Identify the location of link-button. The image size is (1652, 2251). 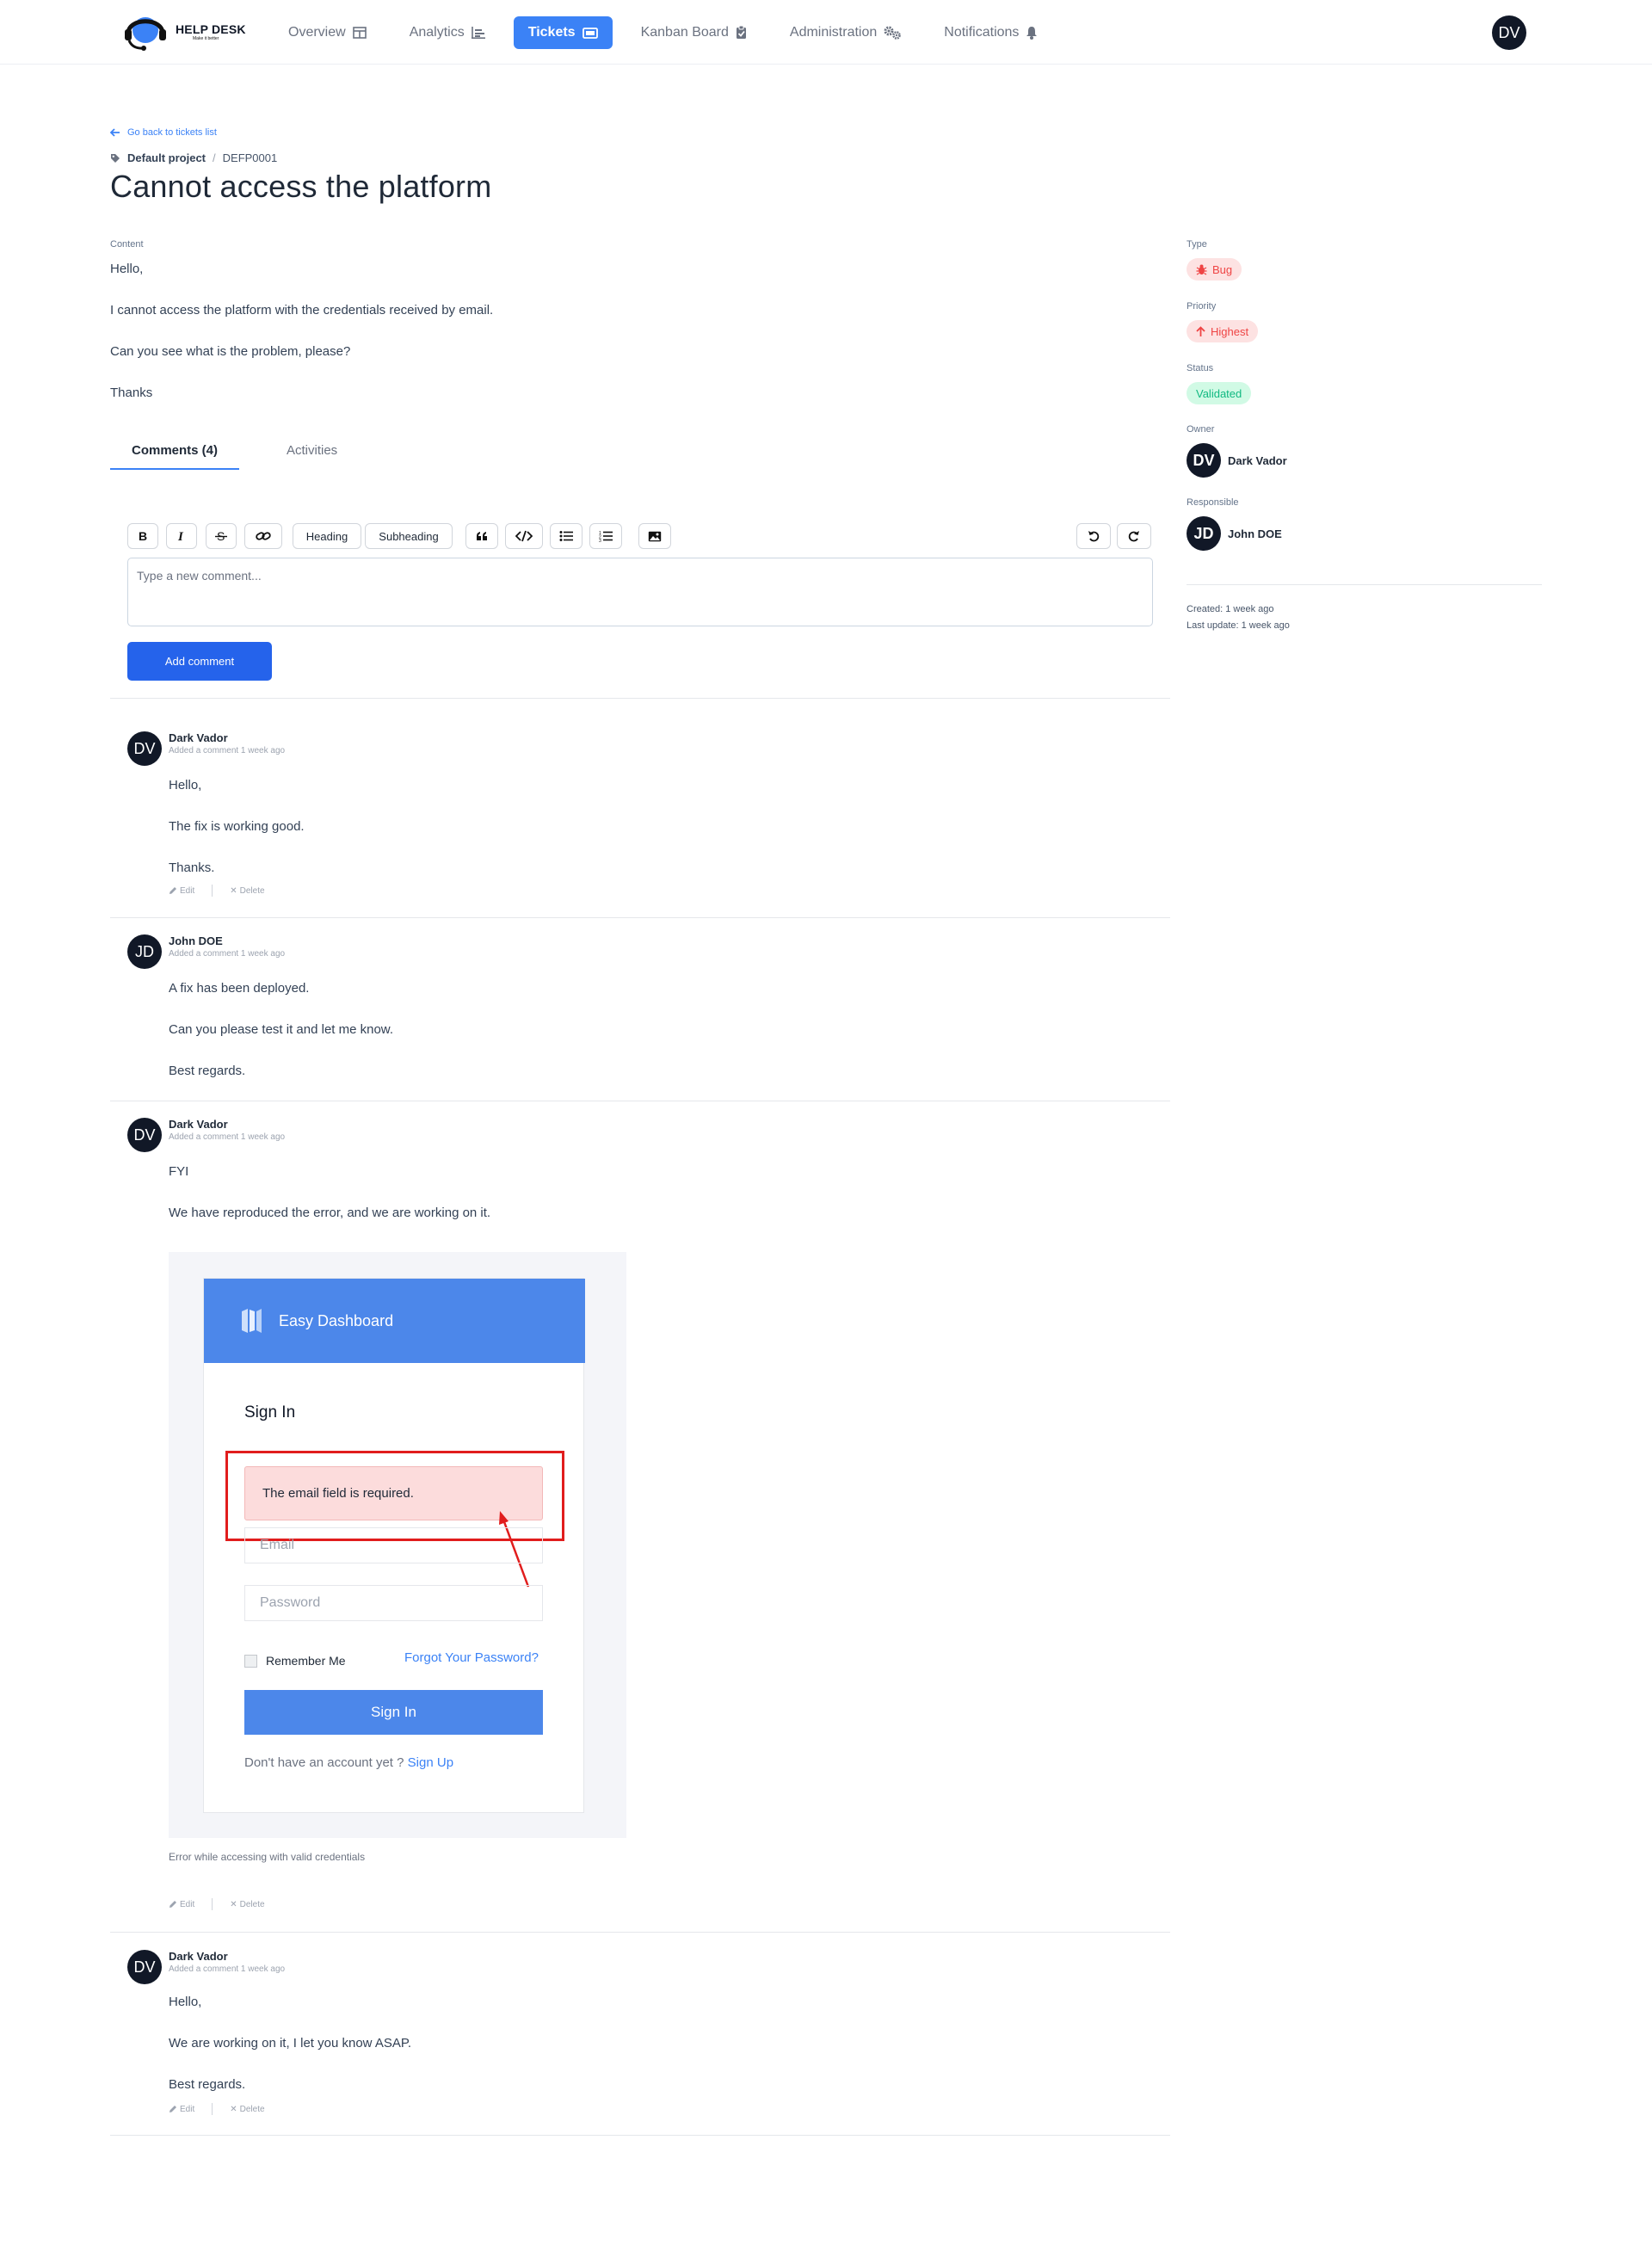
(263, 536).